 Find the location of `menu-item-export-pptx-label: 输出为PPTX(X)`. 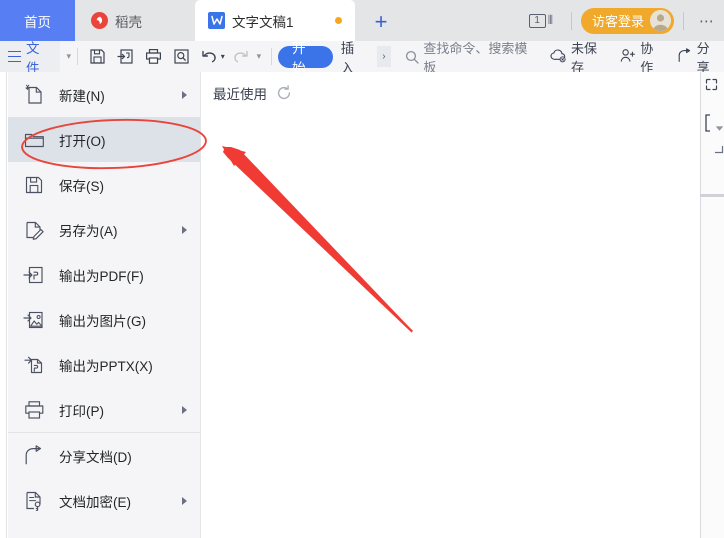

menu-item-export-pptx-label: 输出为PPTX(X) is located at coordinates (106, 366).